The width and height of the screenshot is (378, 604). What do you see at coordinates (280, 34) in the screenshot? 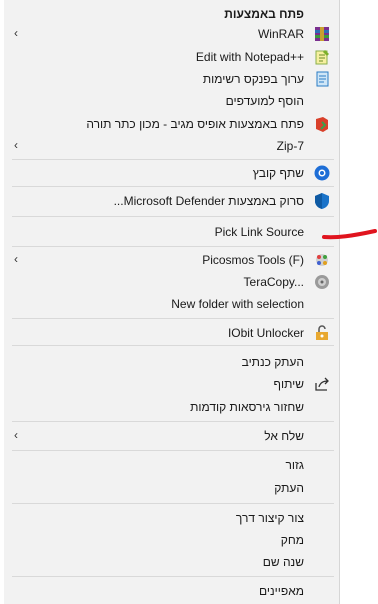
I see `winrar-label: WinRAR` at bounding box center [280, 34].